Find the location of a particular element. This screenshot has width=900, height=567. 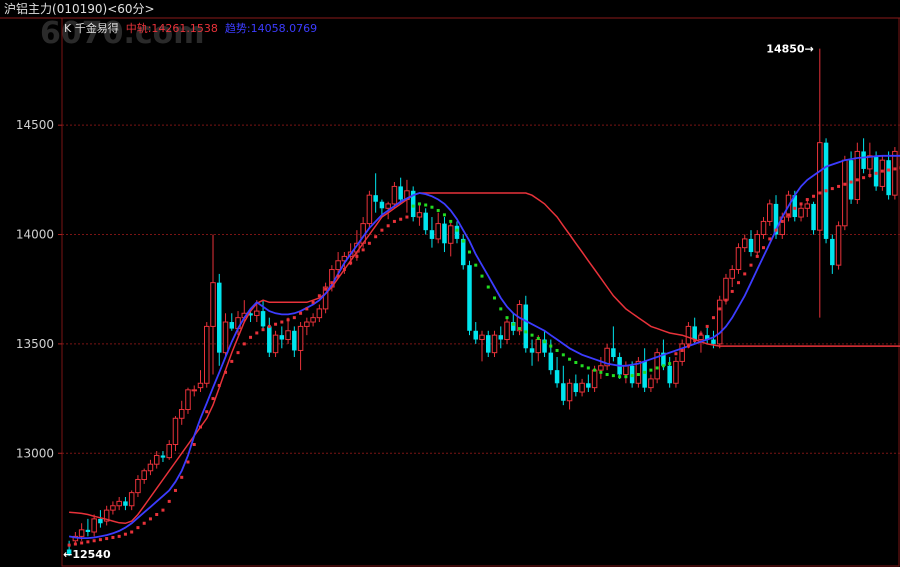

y-tick-label: 14500 is located at coordinates (35, 125).